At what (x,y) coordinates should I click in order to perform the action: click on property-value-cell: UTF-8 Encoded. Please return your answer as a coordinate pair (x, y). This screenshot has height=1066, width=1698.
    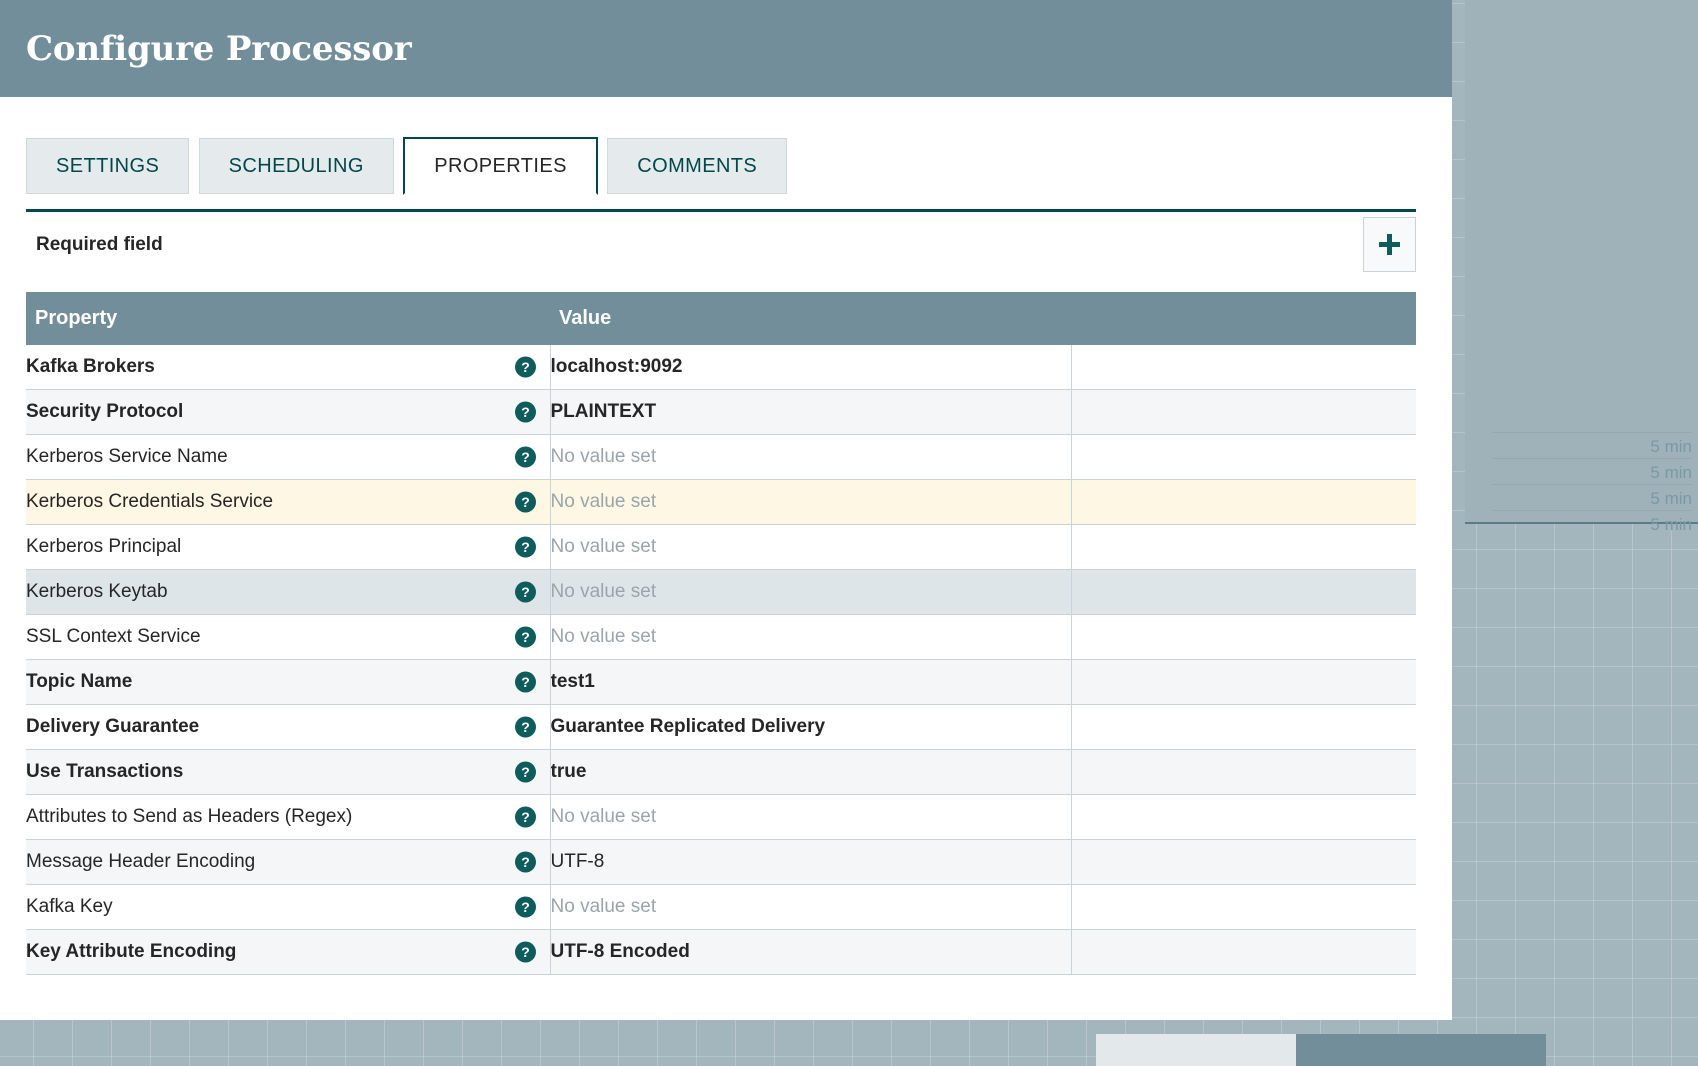
    Looking at the image, I should click on (811, 952).